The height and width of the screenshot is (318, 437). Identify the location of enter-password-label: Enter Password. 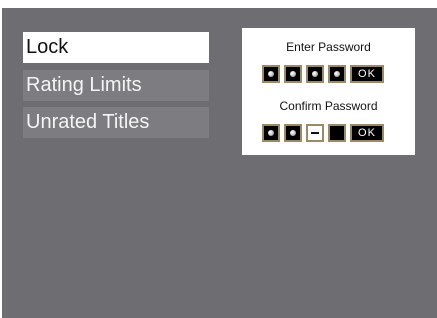
(328, 47).